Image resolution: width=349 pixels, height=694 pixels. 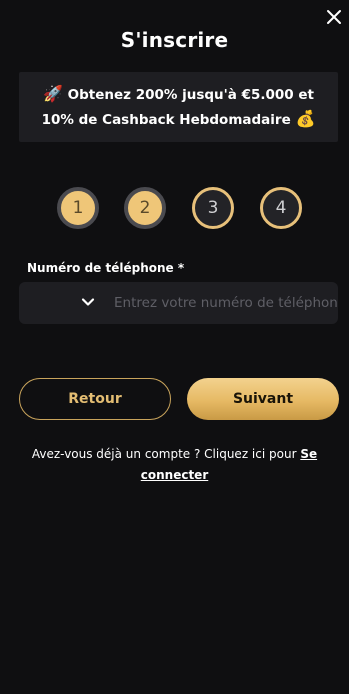 I want to click on modal-title: S'inscrire, so click(x=174, y=40).